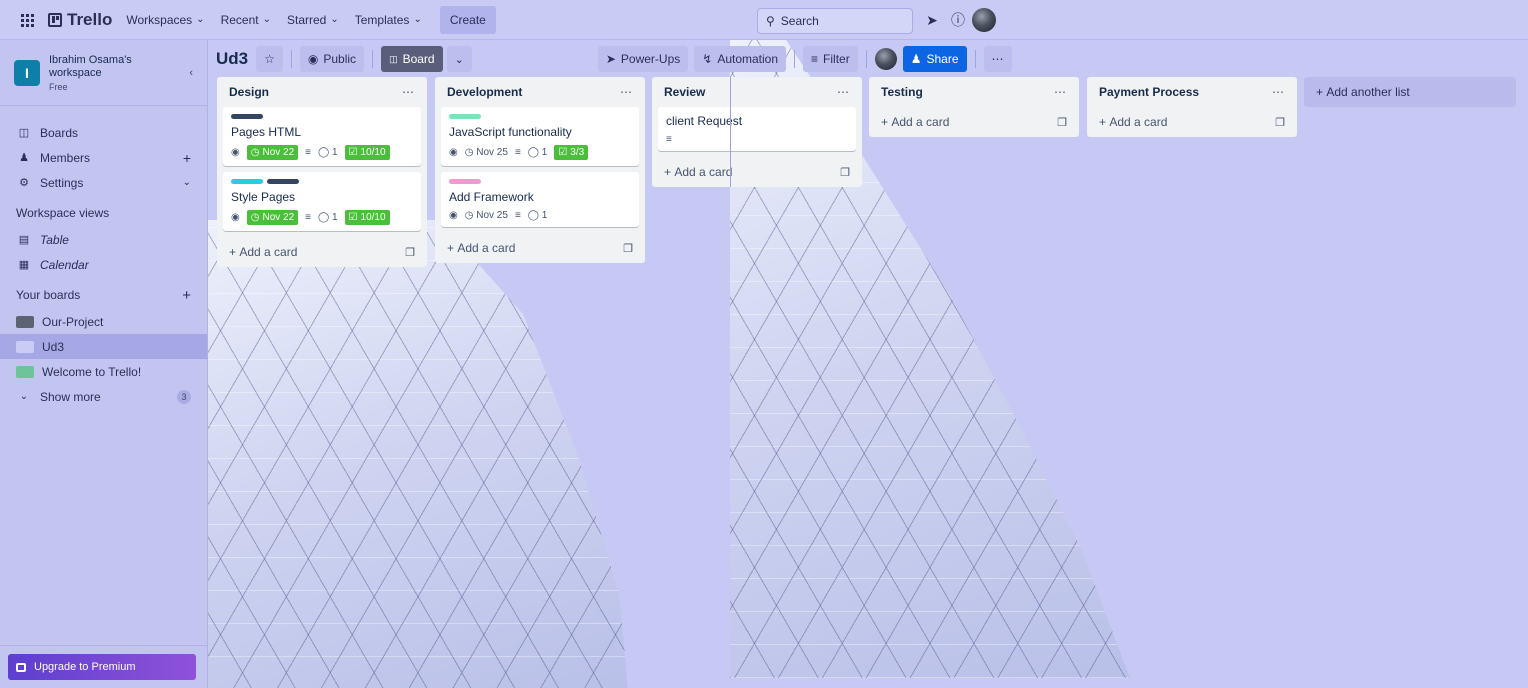 The image size is (1528, 688). Describe the element at coordinates (484, 92) in the screenshot. I see `list-title: Development` at that location.